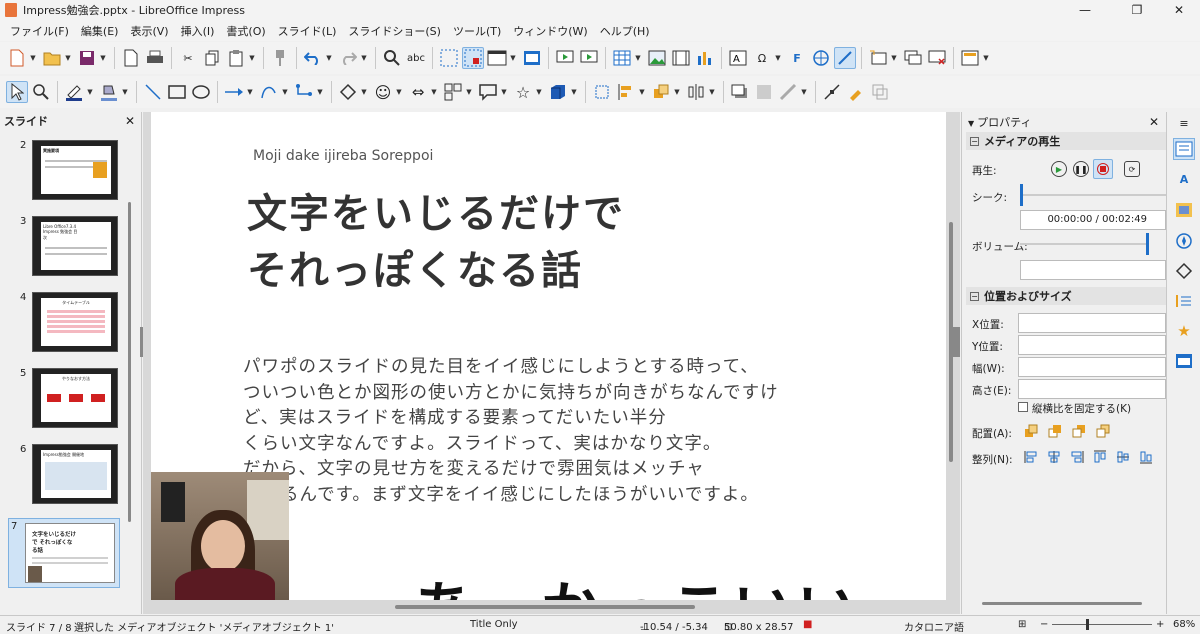 Image resolution: width=1200 pixels, height=634 pixels. What do you see at coordinates (738, 58) in the screenshot?
I see `insert-textbox-icon: A` at bounding box center [738, 58].